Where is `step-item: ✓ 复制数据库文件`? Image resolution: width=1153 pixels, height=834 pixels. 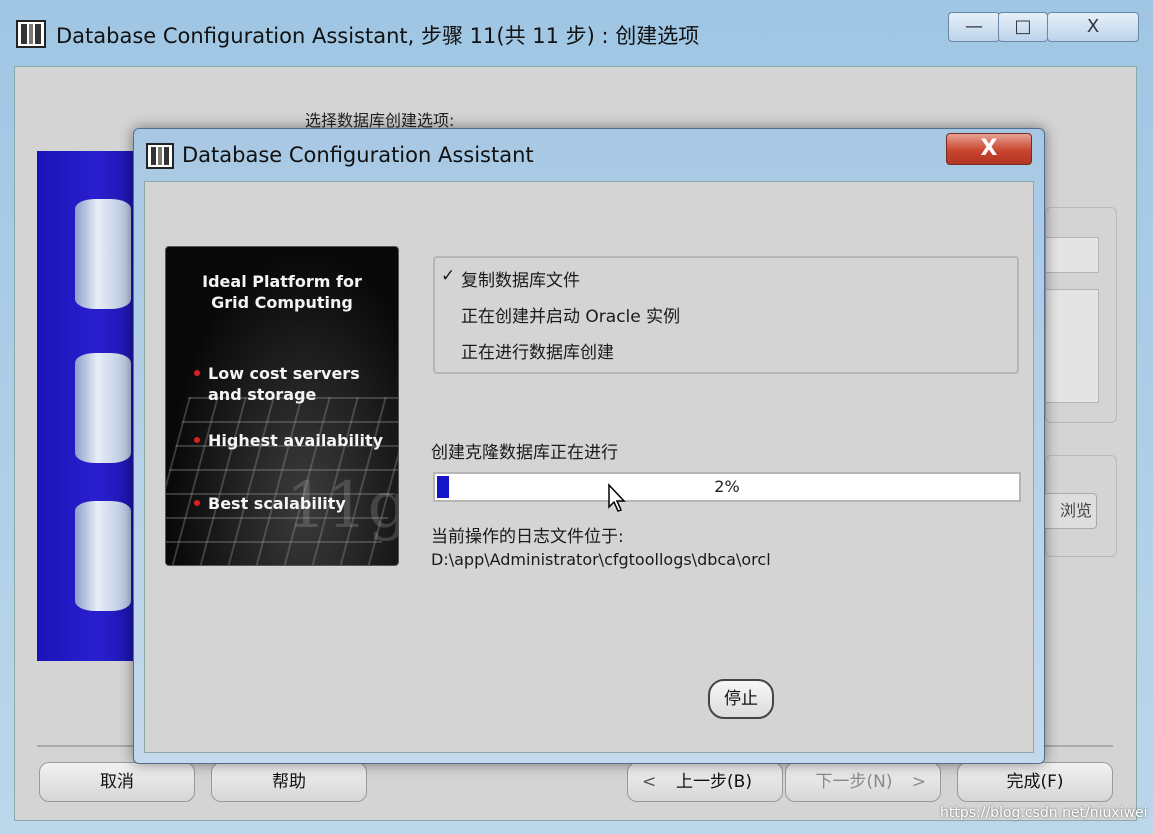
step-item: ✓ 复制数据库文件 is located at coordinates (510, 278).